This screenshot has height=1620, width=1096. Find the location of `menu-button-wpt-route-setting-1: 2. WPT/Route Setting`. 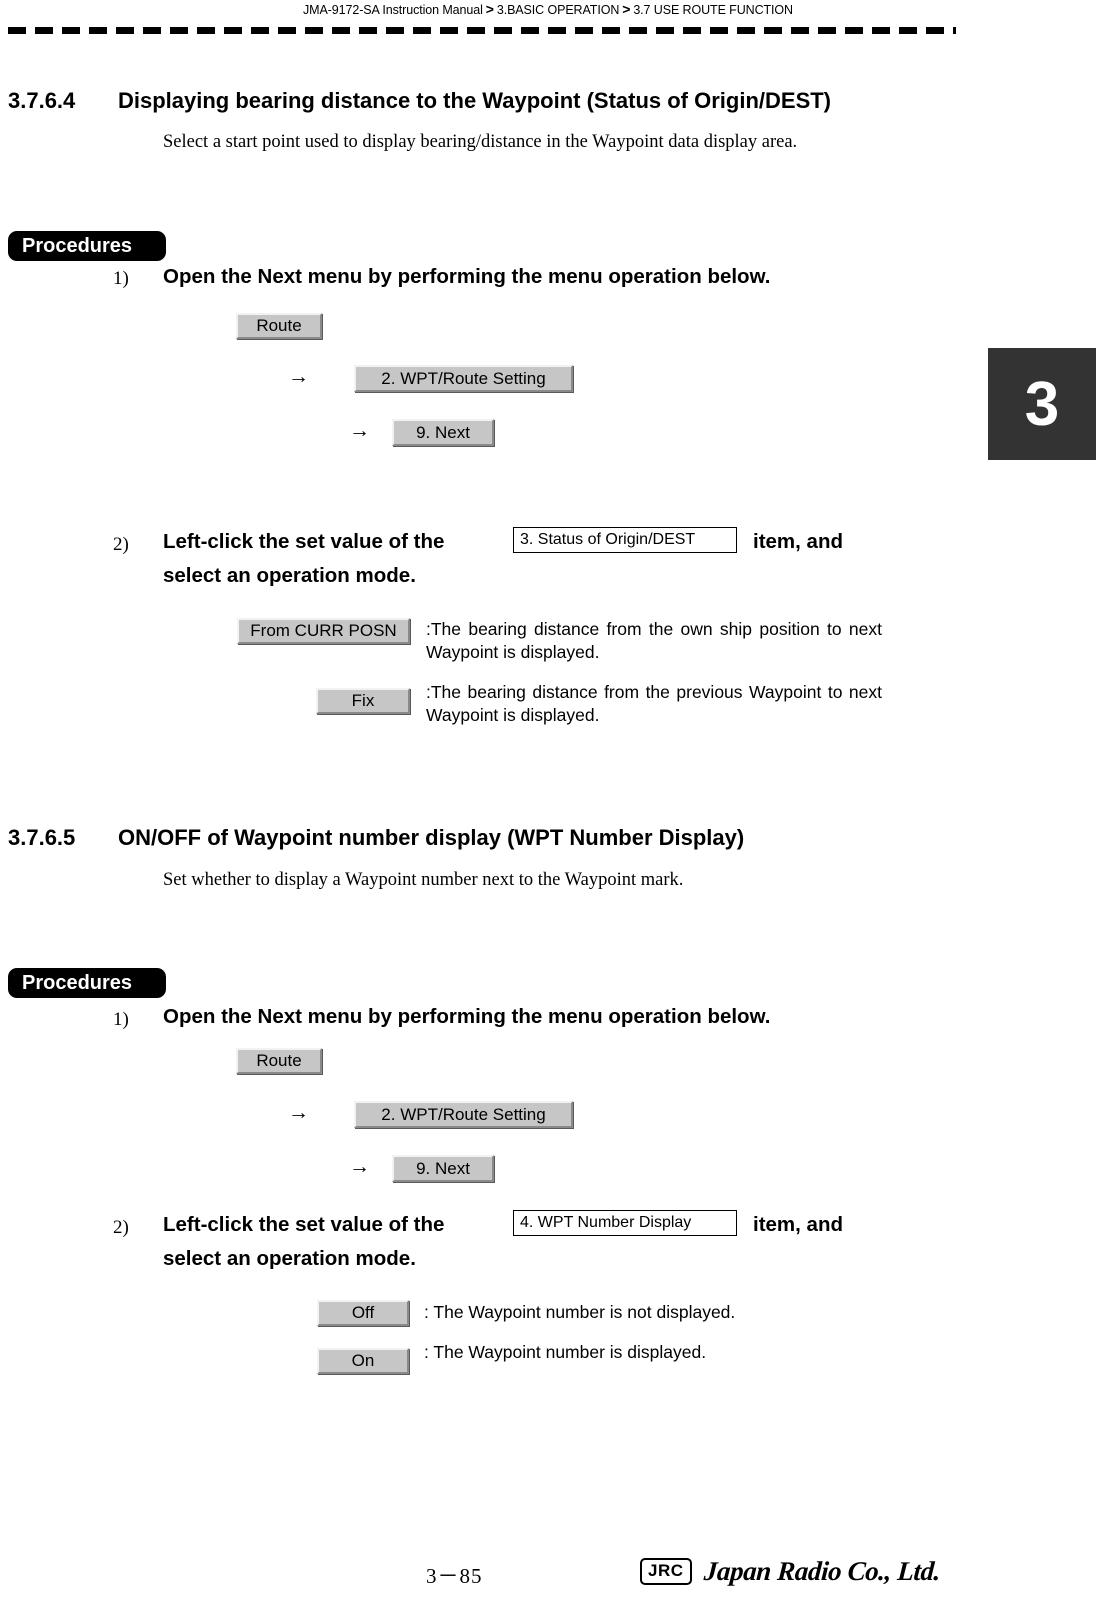

menu-button-wpt-route-setting-1: 2. WPT/Route Setting is located at coordinates (463, 378).